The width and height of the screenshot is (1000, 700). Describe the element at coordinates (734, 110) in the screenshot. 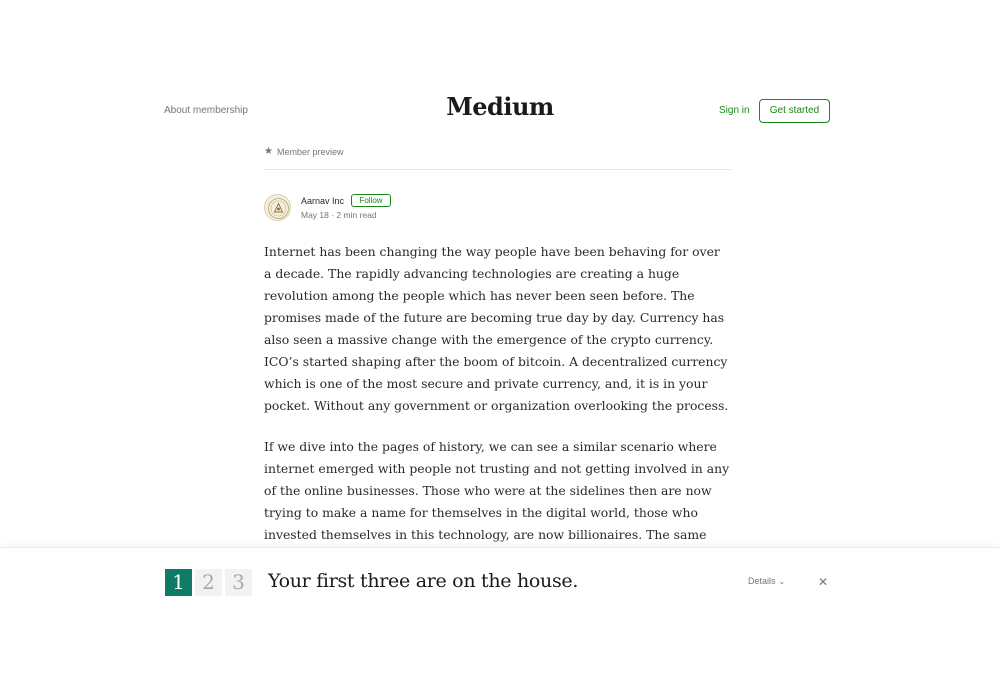

I see `sign-in-link: Sign in` at that location.